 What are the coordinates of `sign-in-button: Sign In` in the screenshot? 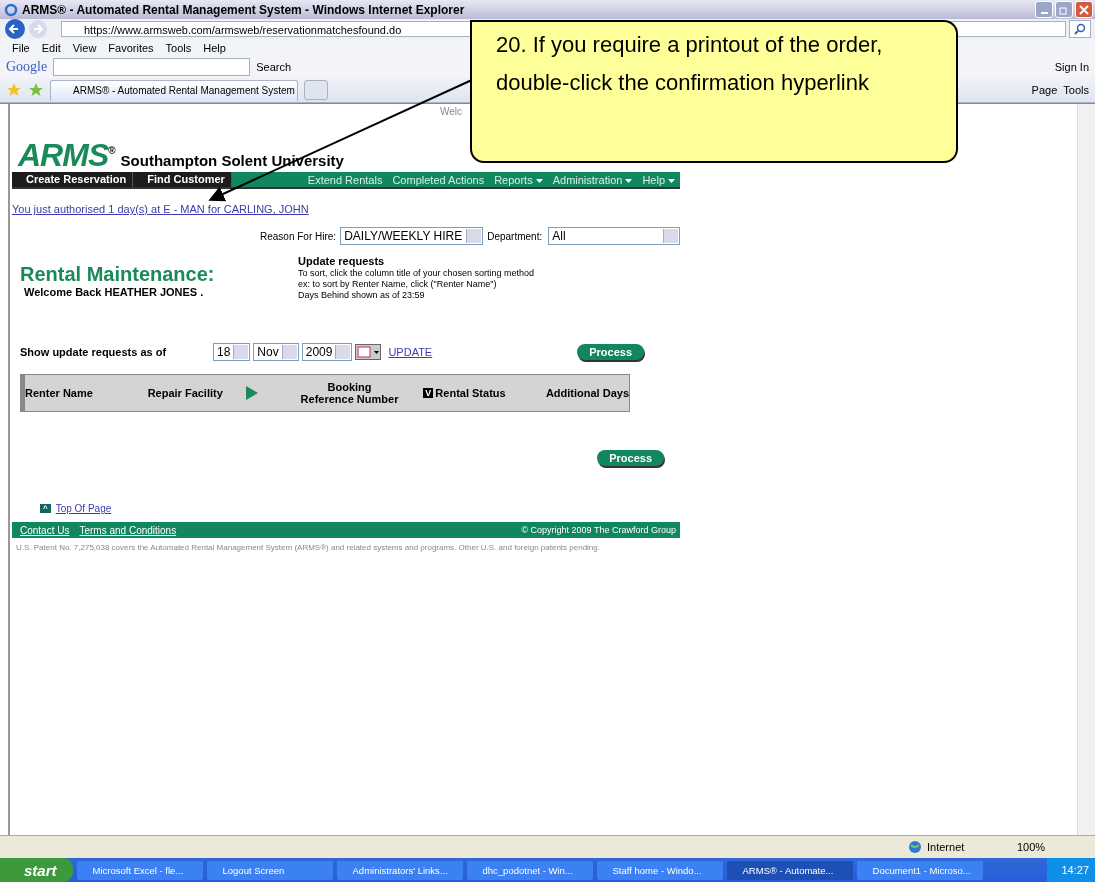 It's located at (1071, 67).